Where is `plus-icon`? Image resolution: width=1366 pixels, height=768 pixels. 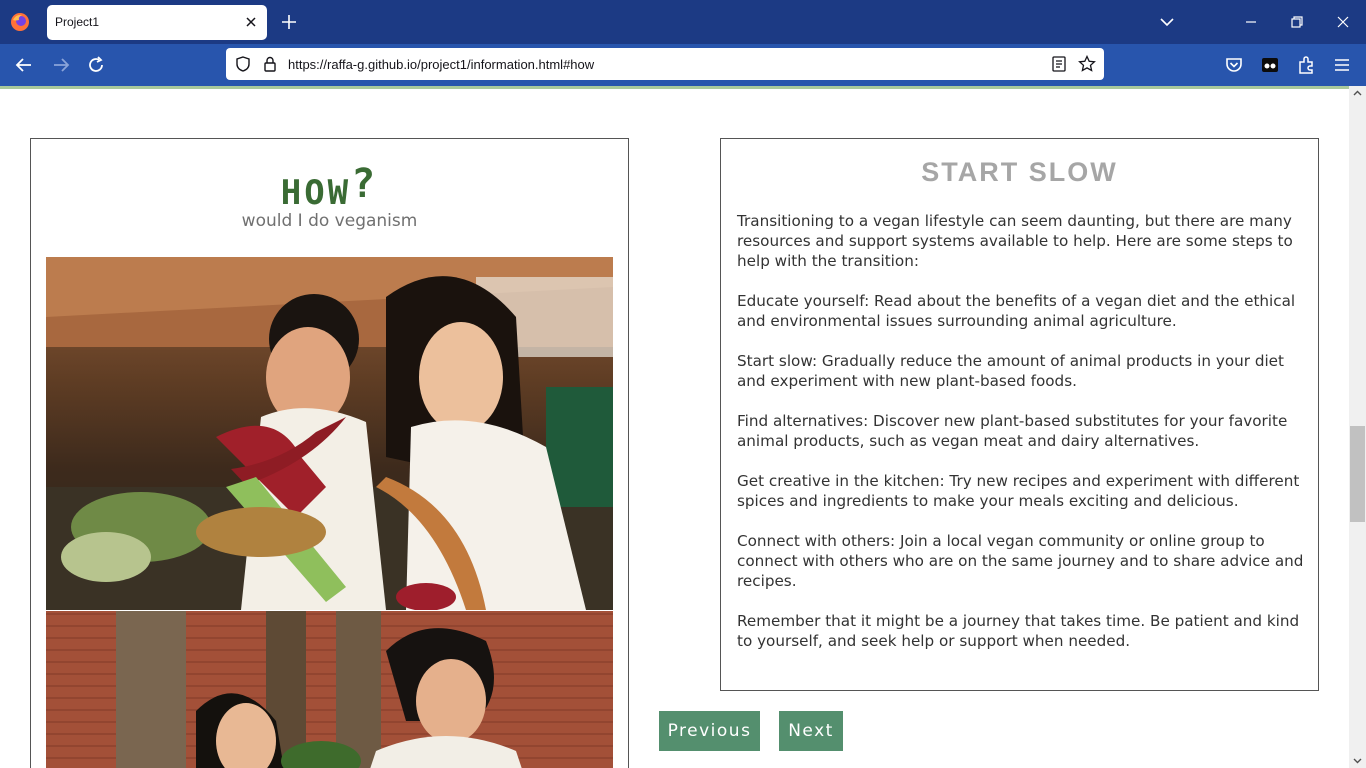
plus-icon is located at coordinates (289, 22).